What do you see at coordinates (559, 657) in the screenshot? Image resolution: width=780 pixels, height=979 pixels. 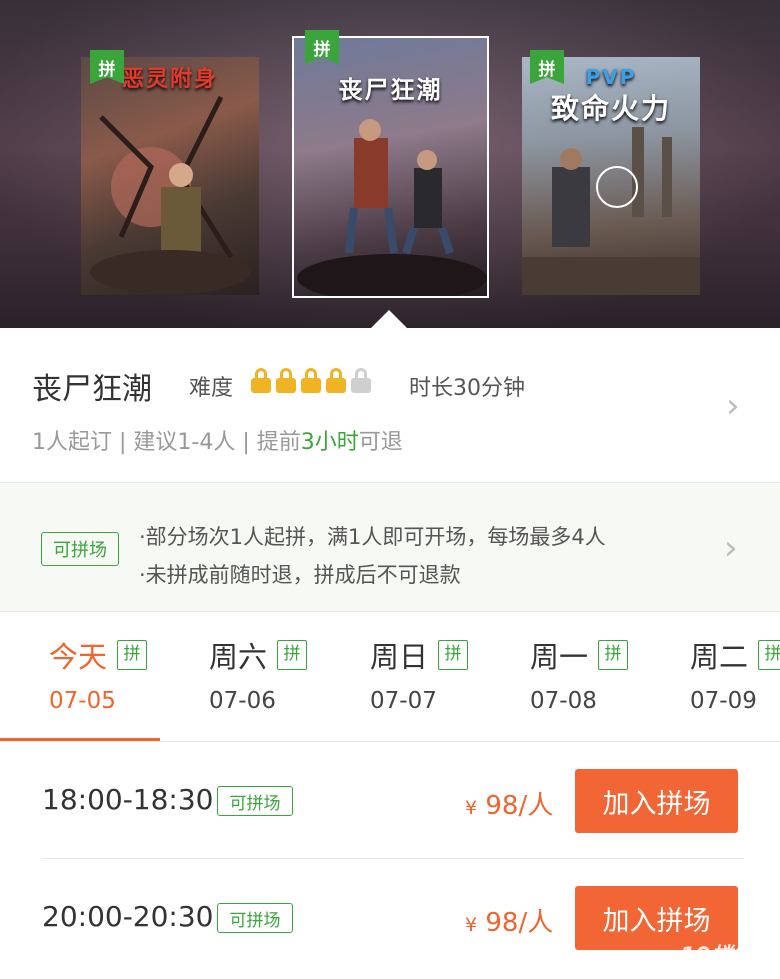 I see `day-name: 周一` at bounding box center [559, 657].